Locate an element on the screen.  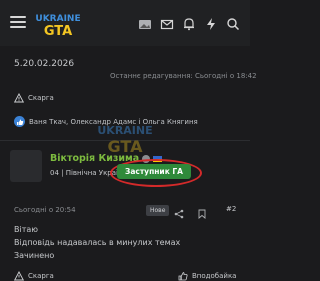
new-badge: Нове is located at coordinates (158, 210).